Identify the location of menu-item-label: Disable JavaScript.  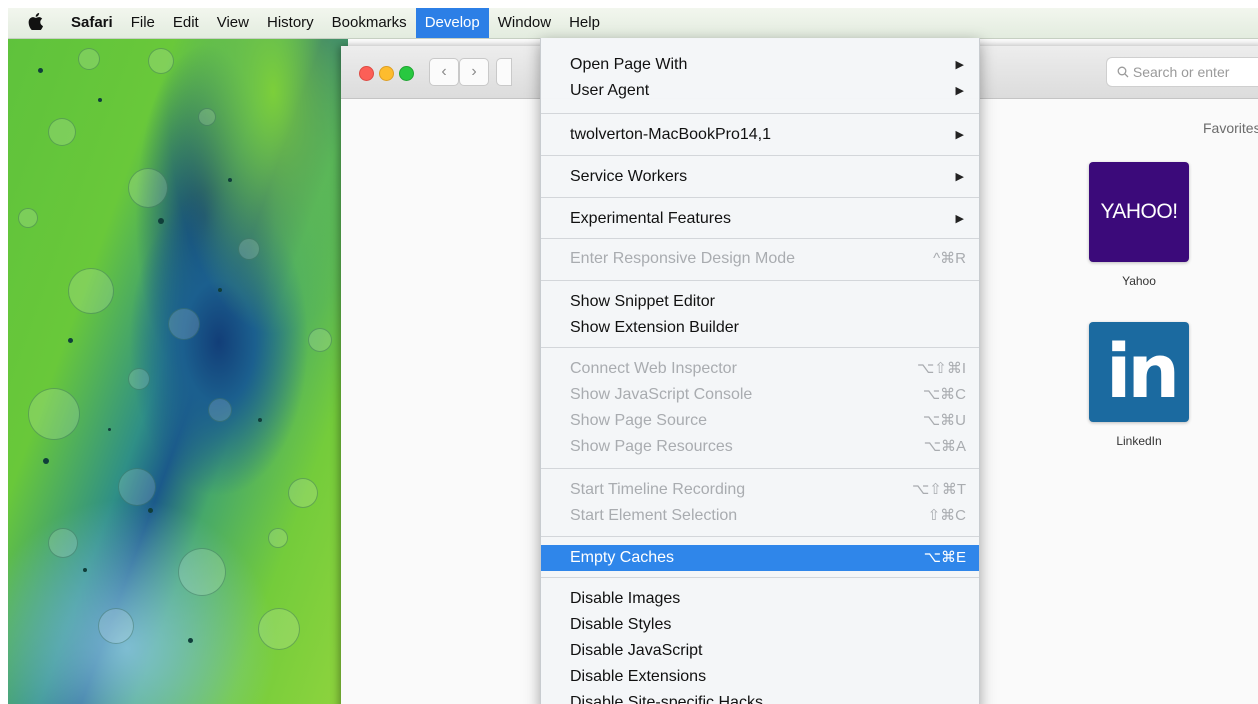
(636, 650).